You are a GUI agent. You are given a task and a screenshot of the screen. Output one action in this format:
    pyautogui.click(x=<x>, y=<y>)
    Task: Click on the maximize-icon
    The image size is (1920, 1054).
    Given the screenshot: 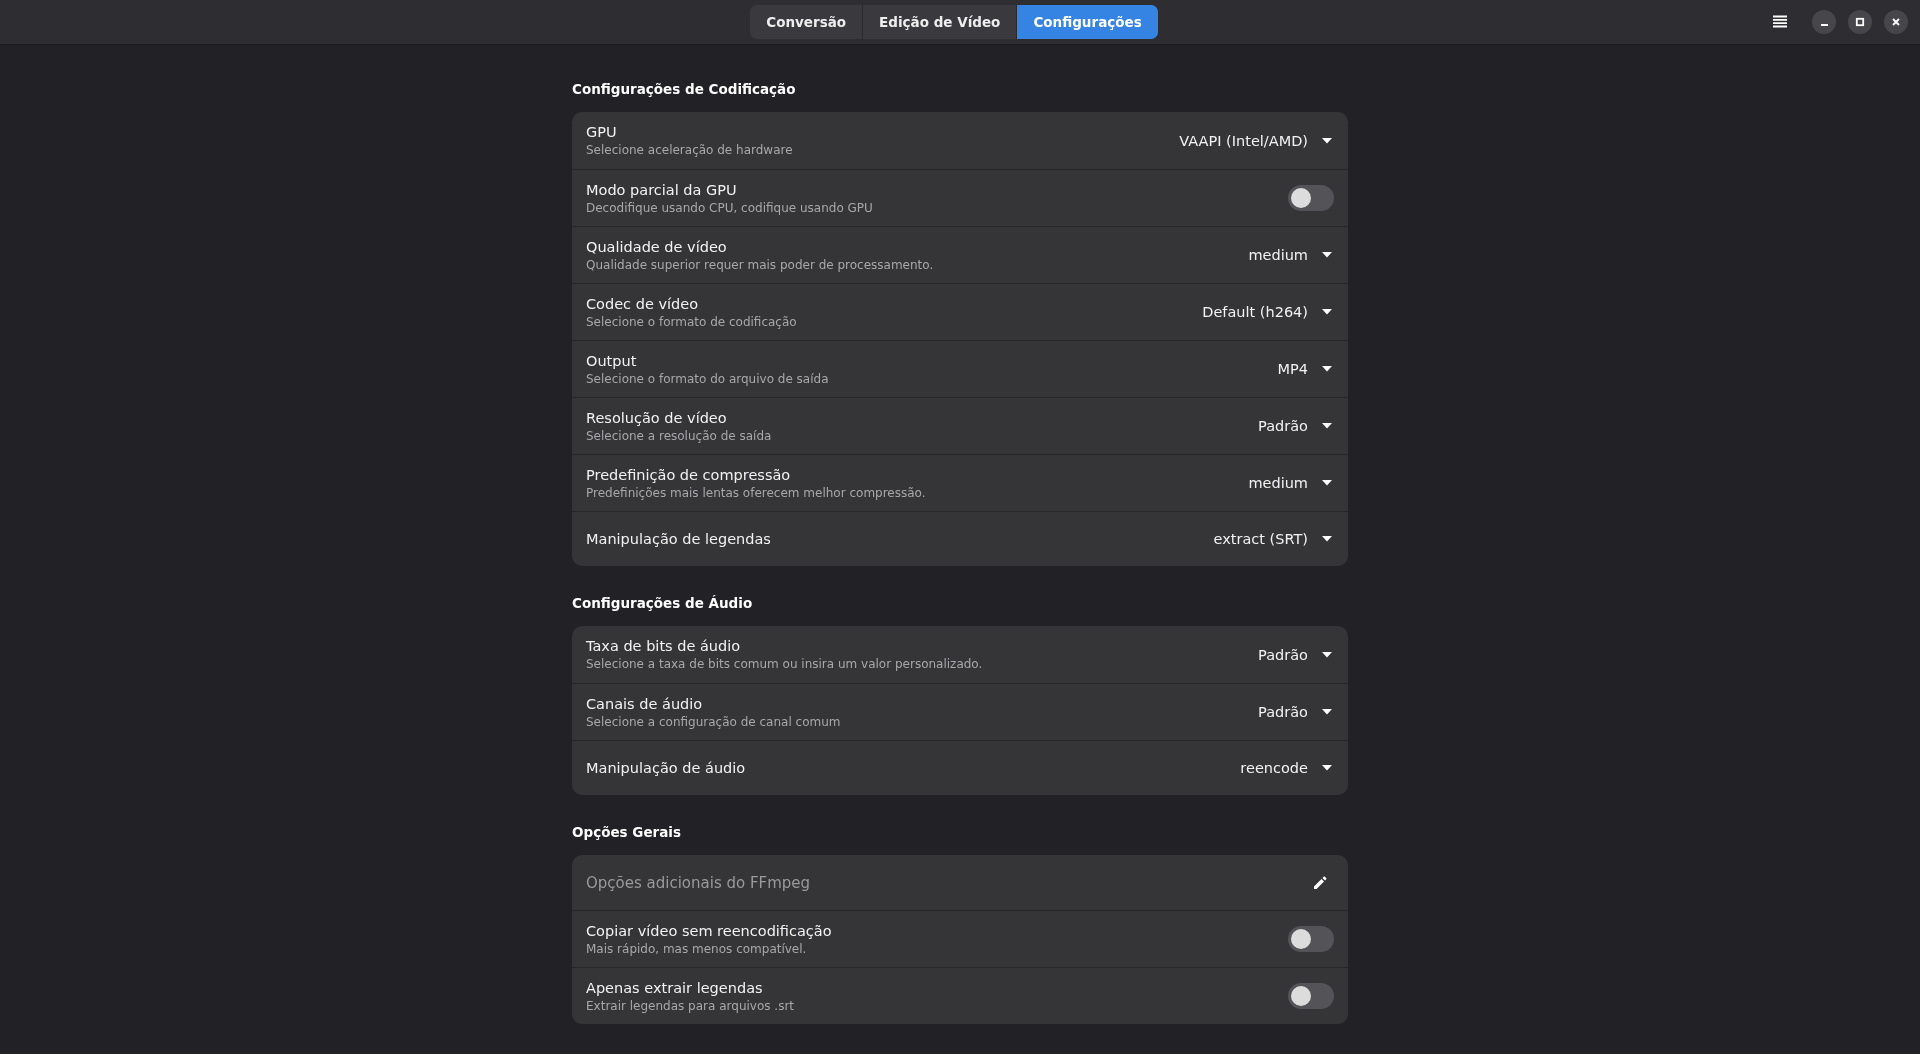 What is the action you would take?
    pyautogui.click(x=1860, y=22)
    